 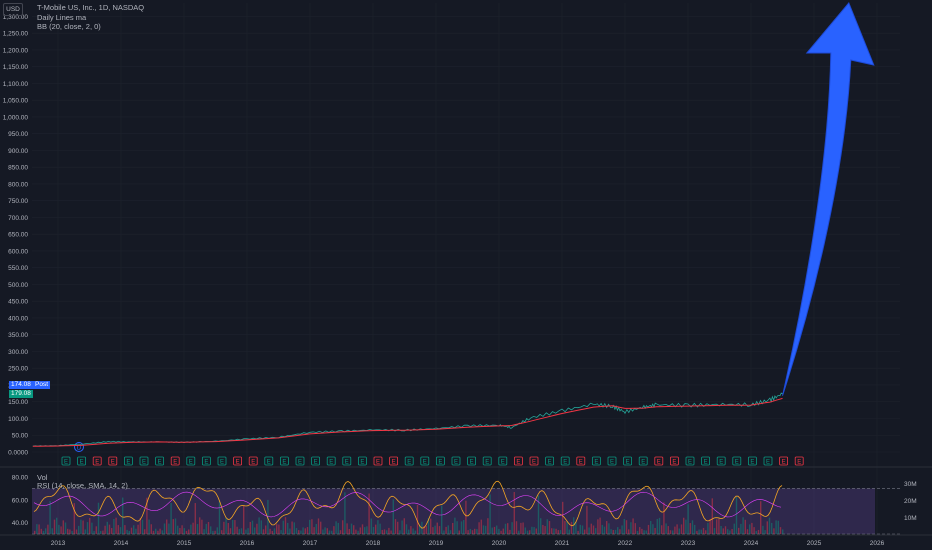 I want to click on rsi-label: RSI (14, close, SMA, 14, 2), so click(x=82, y=485).